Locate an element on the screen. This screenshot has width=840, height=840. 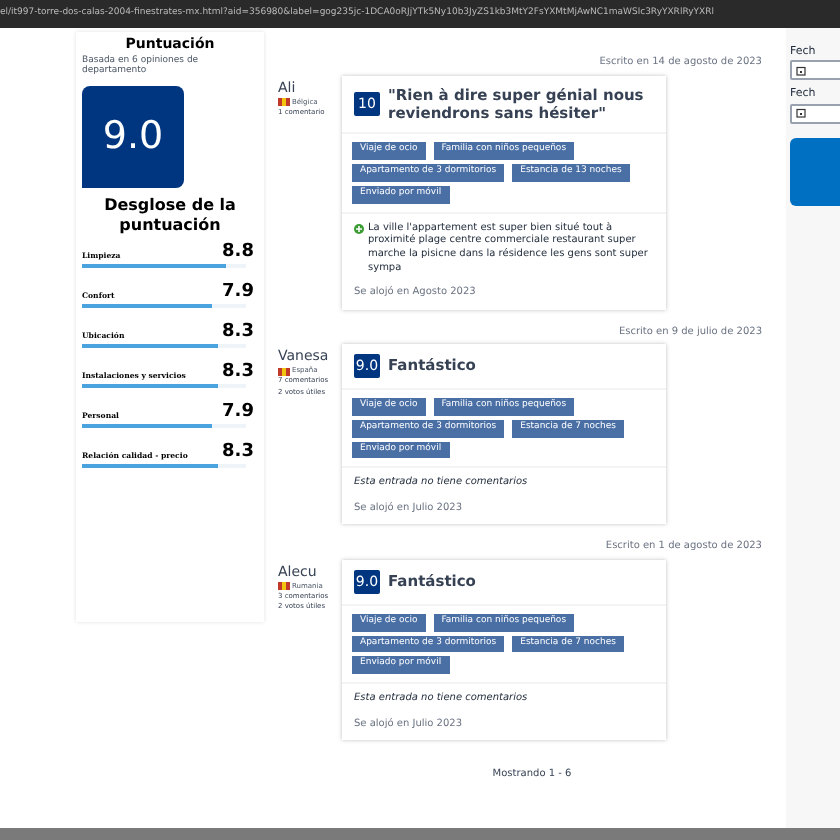
category-score: 8.8 is located at coordinates (238, 252).